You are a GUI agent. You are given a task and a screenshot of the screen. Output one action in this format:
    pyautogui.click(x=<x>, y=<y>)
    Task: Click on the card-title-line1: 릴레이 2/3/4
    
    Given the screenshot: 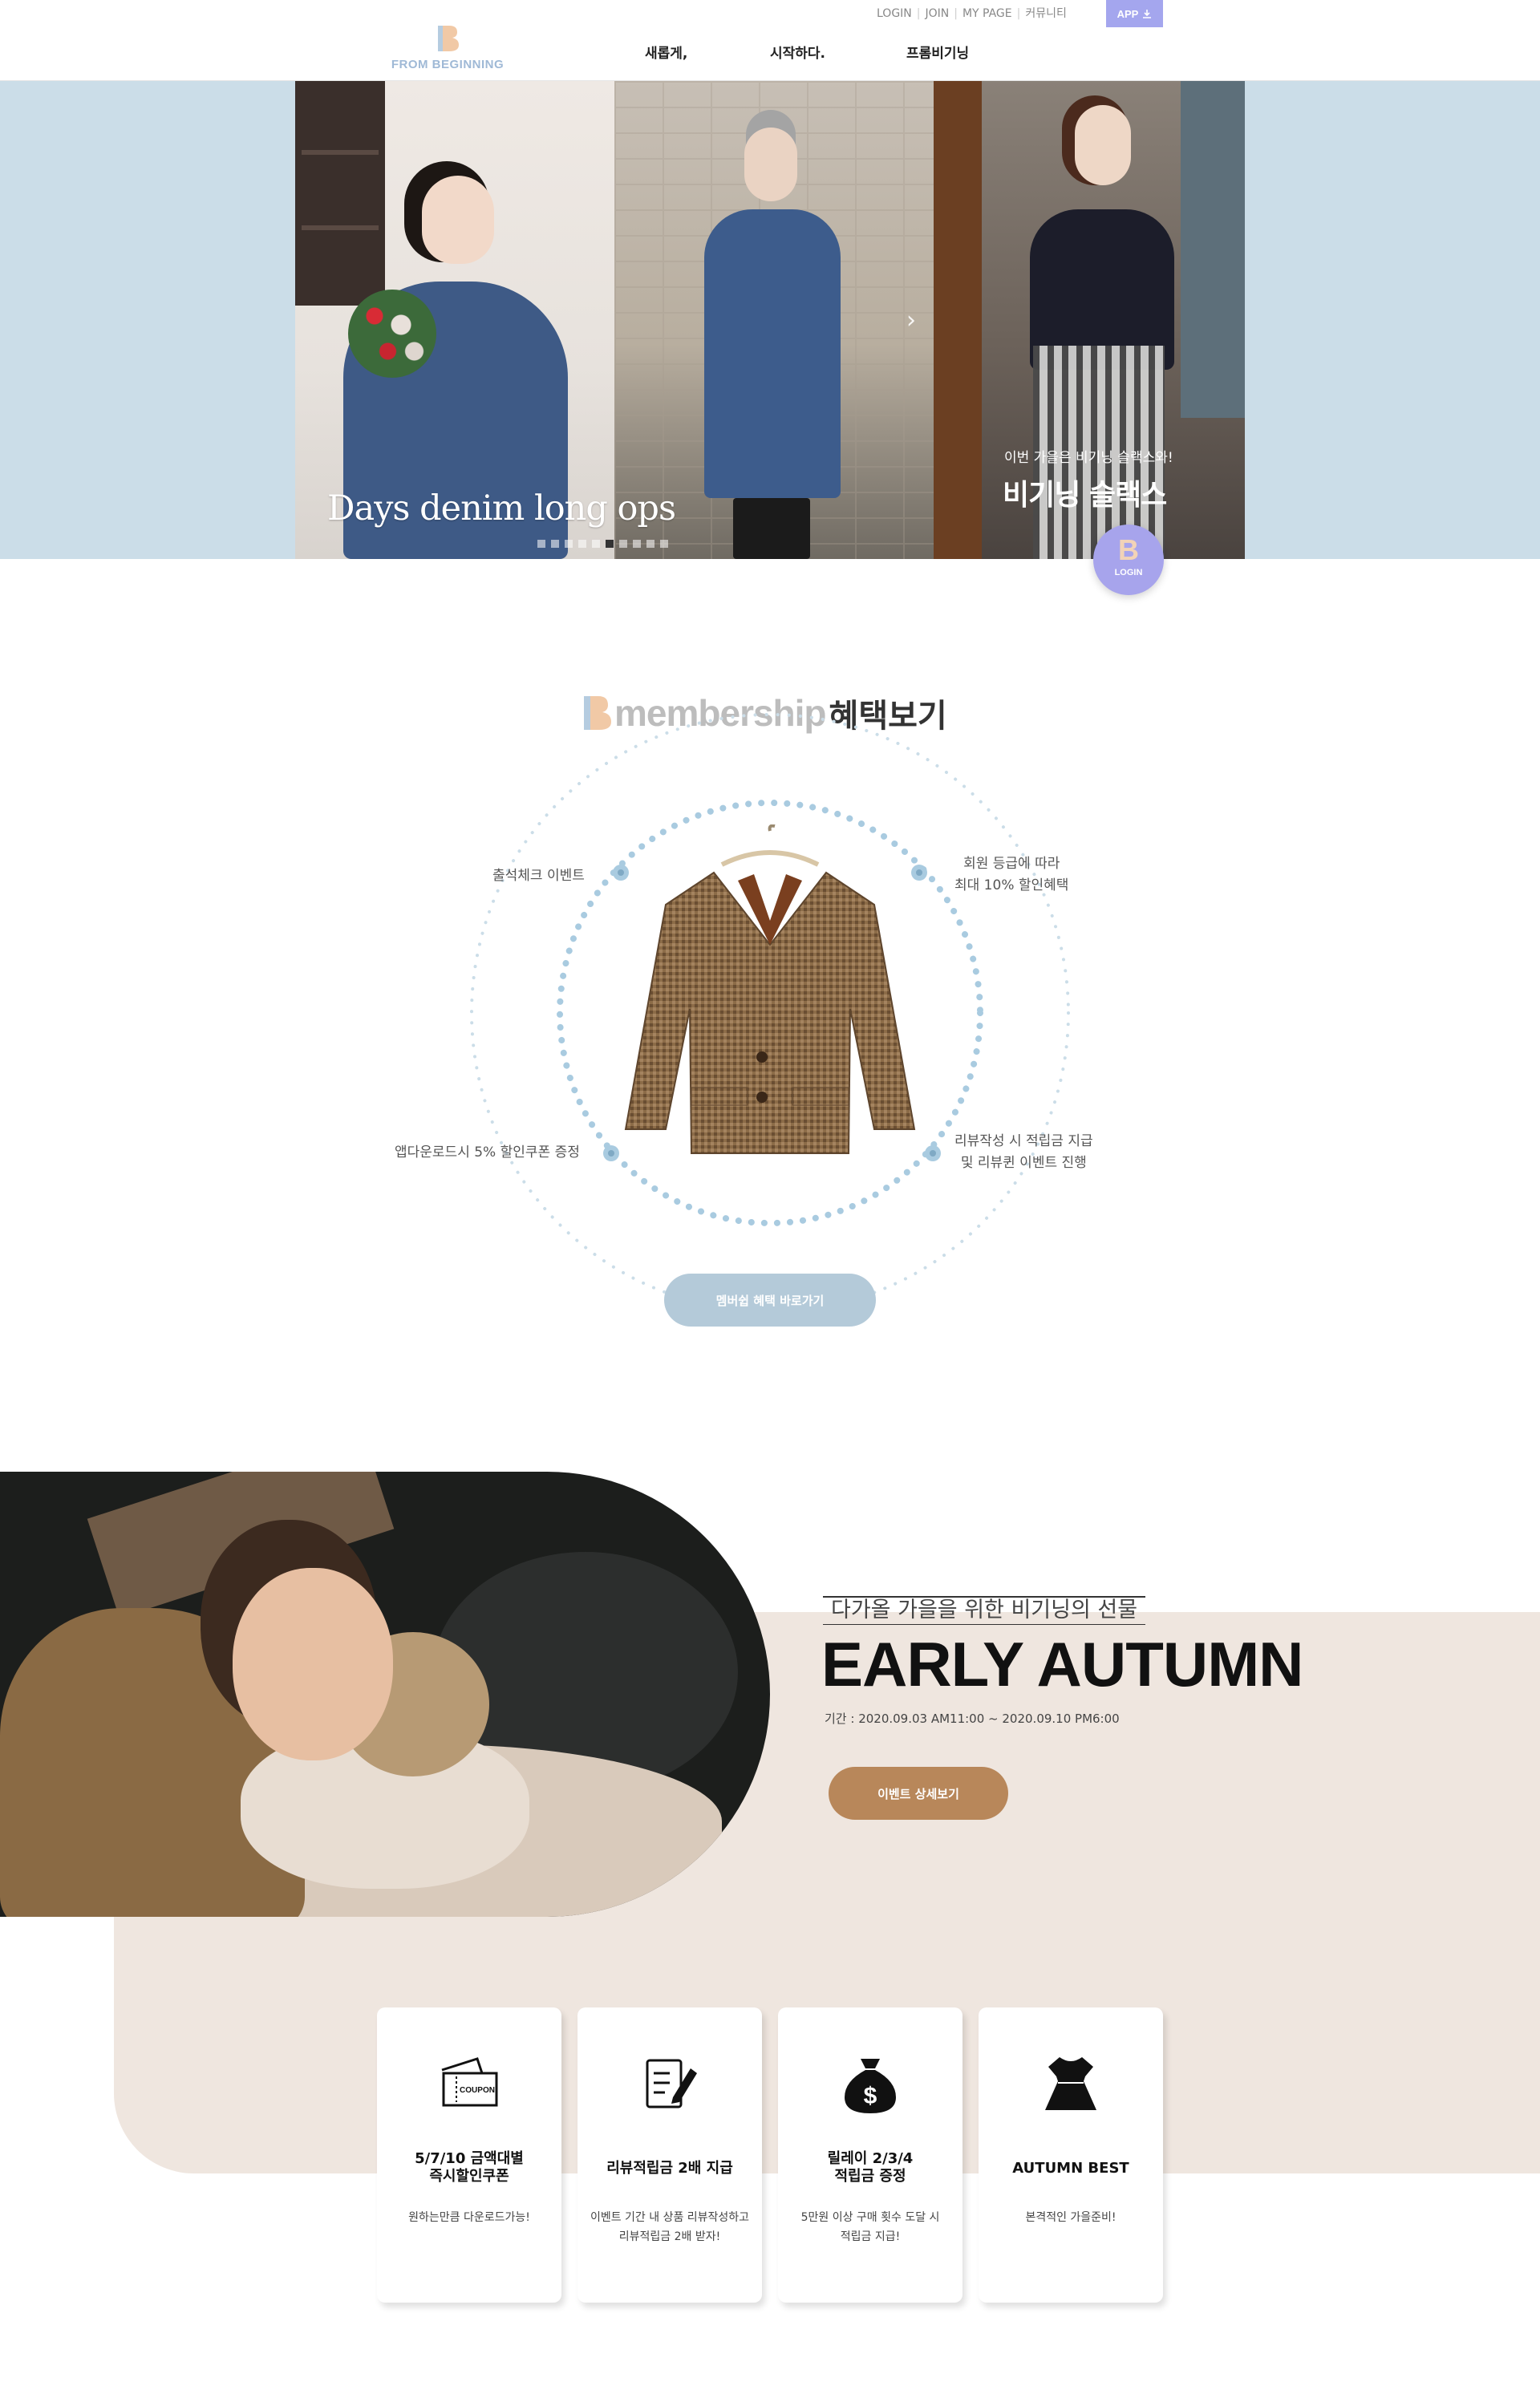 What is the action you would take?
    pyautogui.click(x=870, y=2158)
    